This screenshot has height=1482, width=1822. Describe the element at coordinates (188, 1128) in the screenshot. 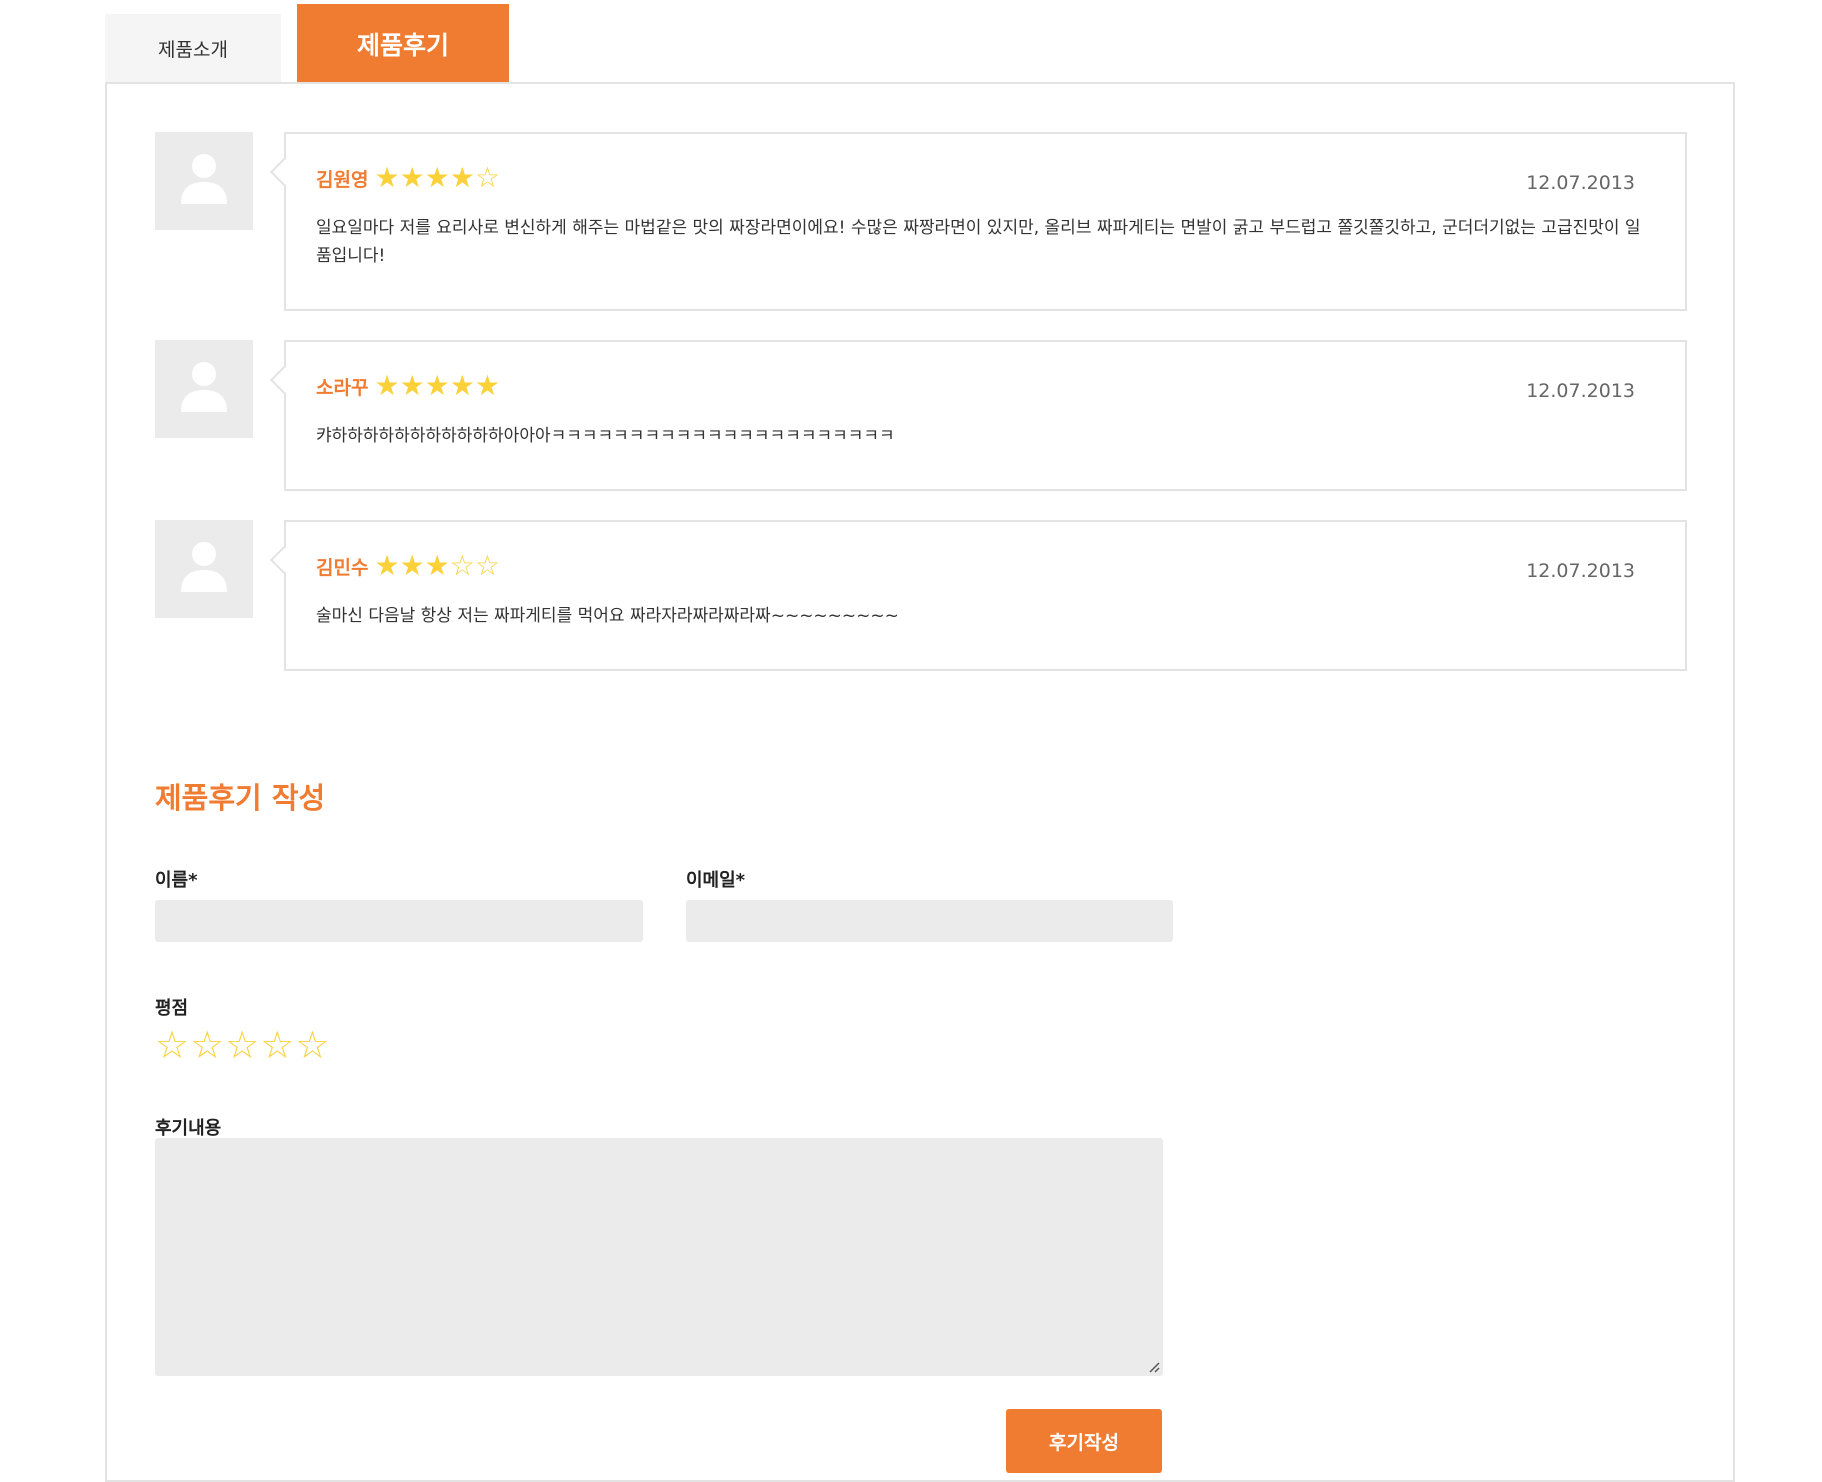

I see `content-label: 후기내용` at that location.